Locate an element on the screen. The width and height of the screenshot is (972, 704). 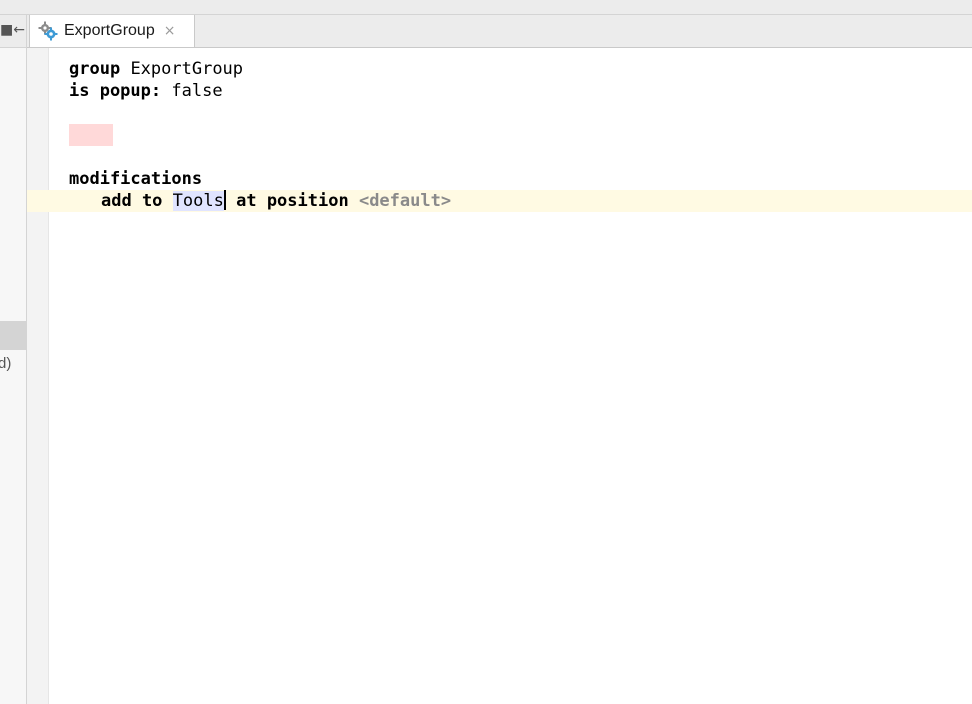
keyword-group: group is located at coordinates (95, 69).